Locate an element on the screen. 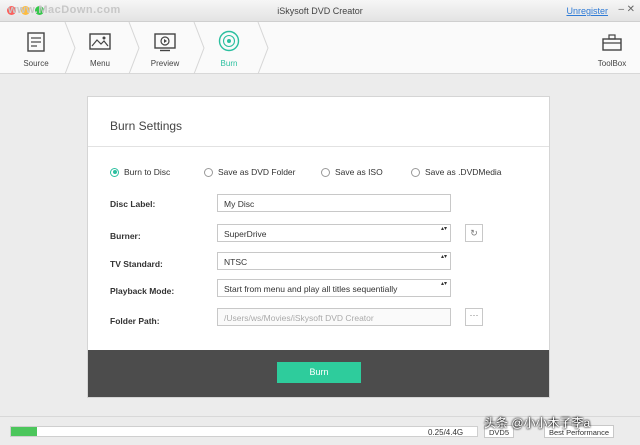 The width and height of the screenshot is (640, 445). tv-standard-label: TV Standard: is located at coordinates (136, 264).